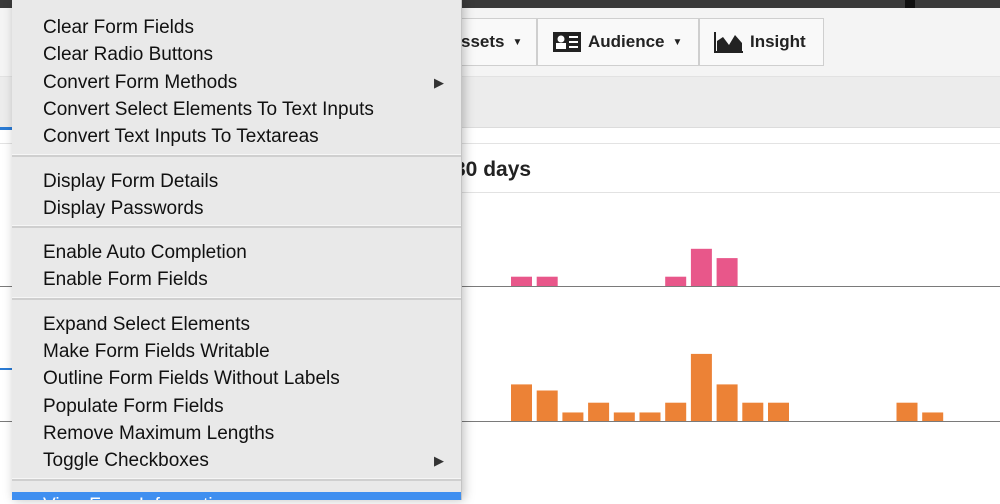 Image resolution: width=1000 pixels, height=504 pixels. Describe the element at coordinates (236, 181) in the screenshot. I see `menu-item: Display Form Details` at that location.